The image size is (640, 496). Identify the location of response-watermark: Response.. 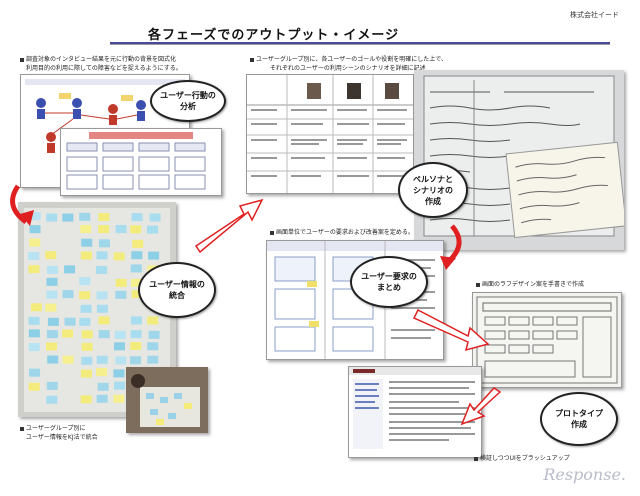
(584, 474).